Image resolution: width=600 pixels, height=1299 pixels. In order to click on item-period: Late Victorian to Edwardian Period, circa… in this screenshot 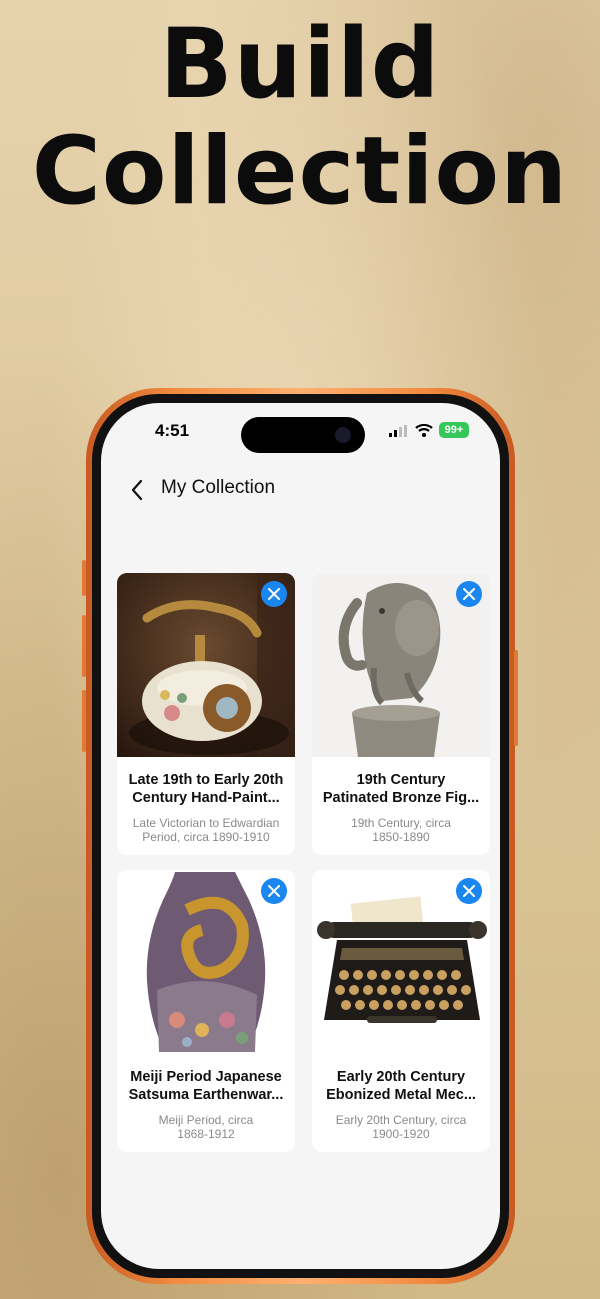, I will do `click(206, 830)`.